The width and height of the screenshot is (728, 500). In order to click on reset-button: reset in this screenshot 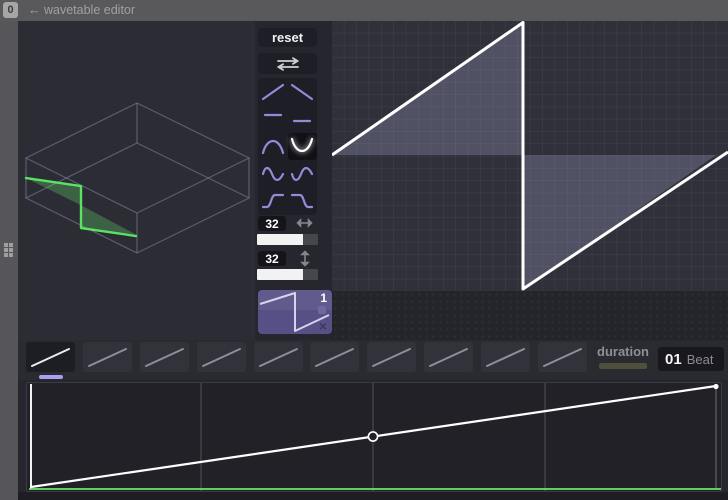, I will do `click(287, 37)`.